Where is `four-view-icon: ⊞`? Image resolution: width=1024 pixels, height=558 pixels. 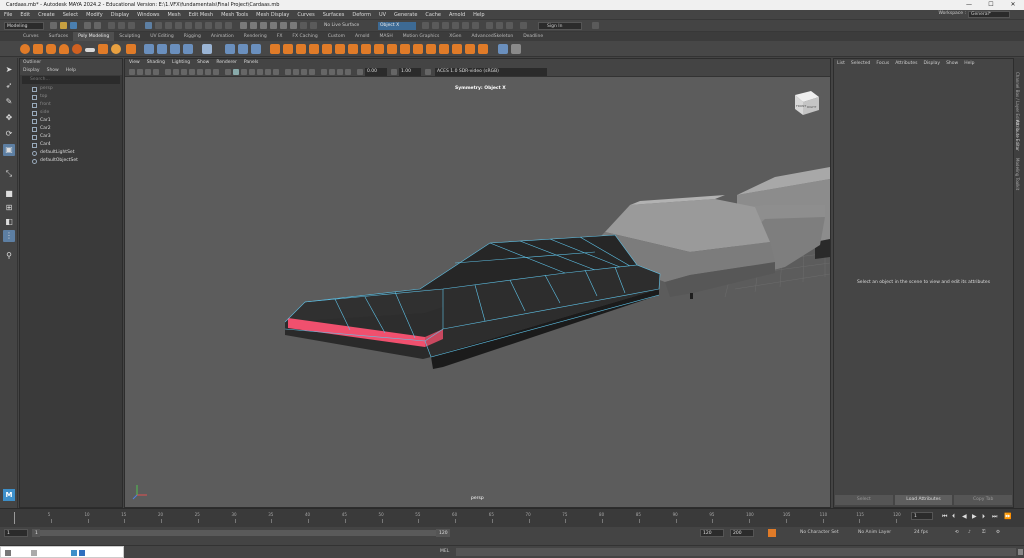
four-view-icon: ⊞ is located at coordinates (9, 208).